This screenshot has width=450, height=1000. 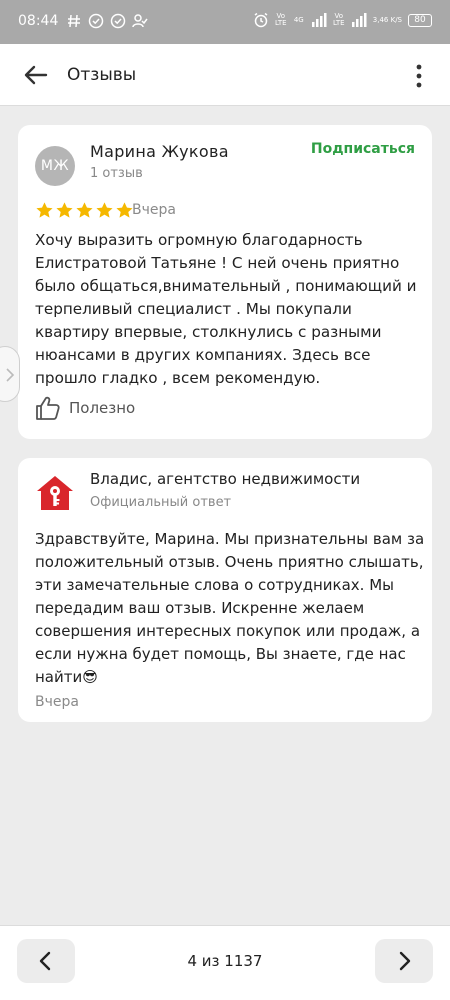 I want to click on battery-icon: 80, so click(x=420, y=20).